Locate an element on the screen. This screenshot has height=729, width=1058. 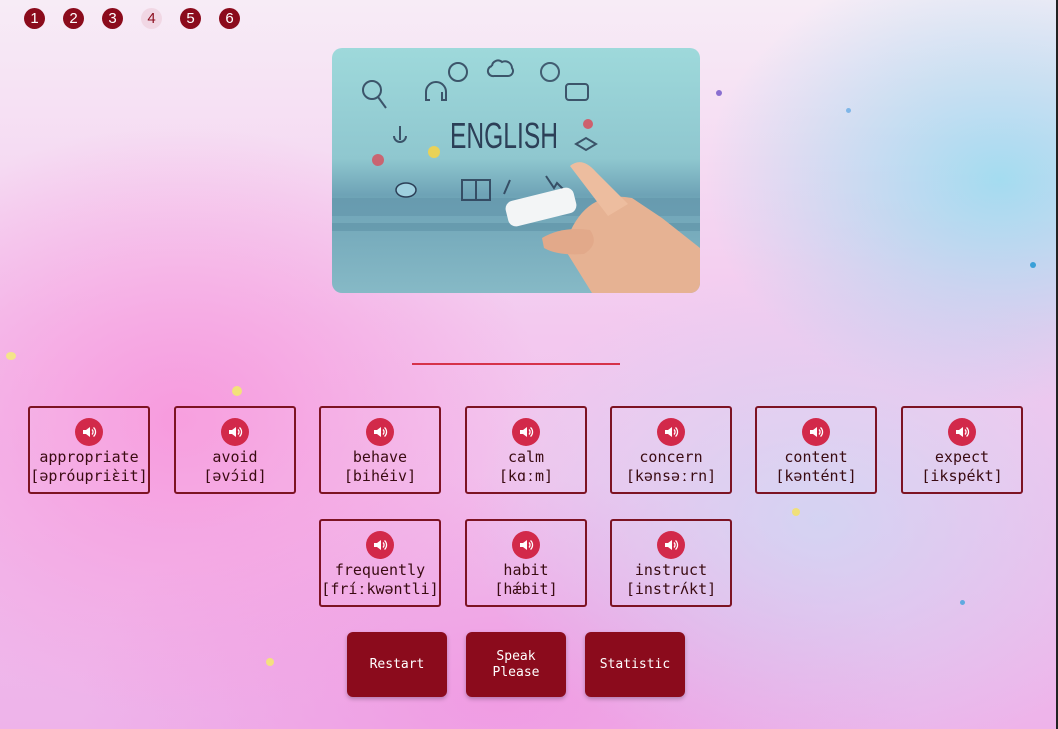
word-card: behave [bihéiv] is located at coordinates (380, 450).